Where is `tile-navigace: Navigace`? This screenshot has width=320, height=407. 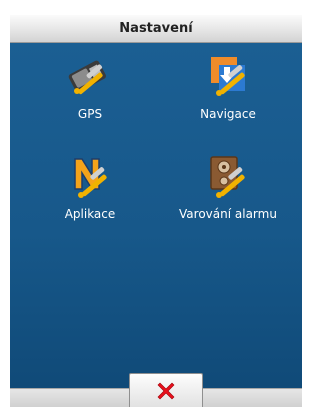 tile-navigace: Navigace is located at coordinates (228, 93).